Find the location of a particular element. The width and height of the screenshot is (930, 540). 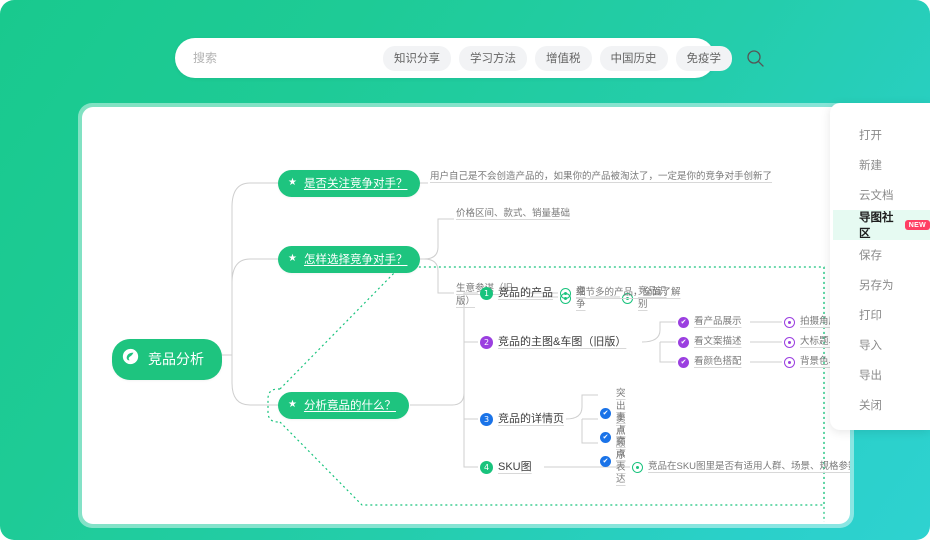

menu-item-save-as: 另存为 is located at coordinates (881, 285).